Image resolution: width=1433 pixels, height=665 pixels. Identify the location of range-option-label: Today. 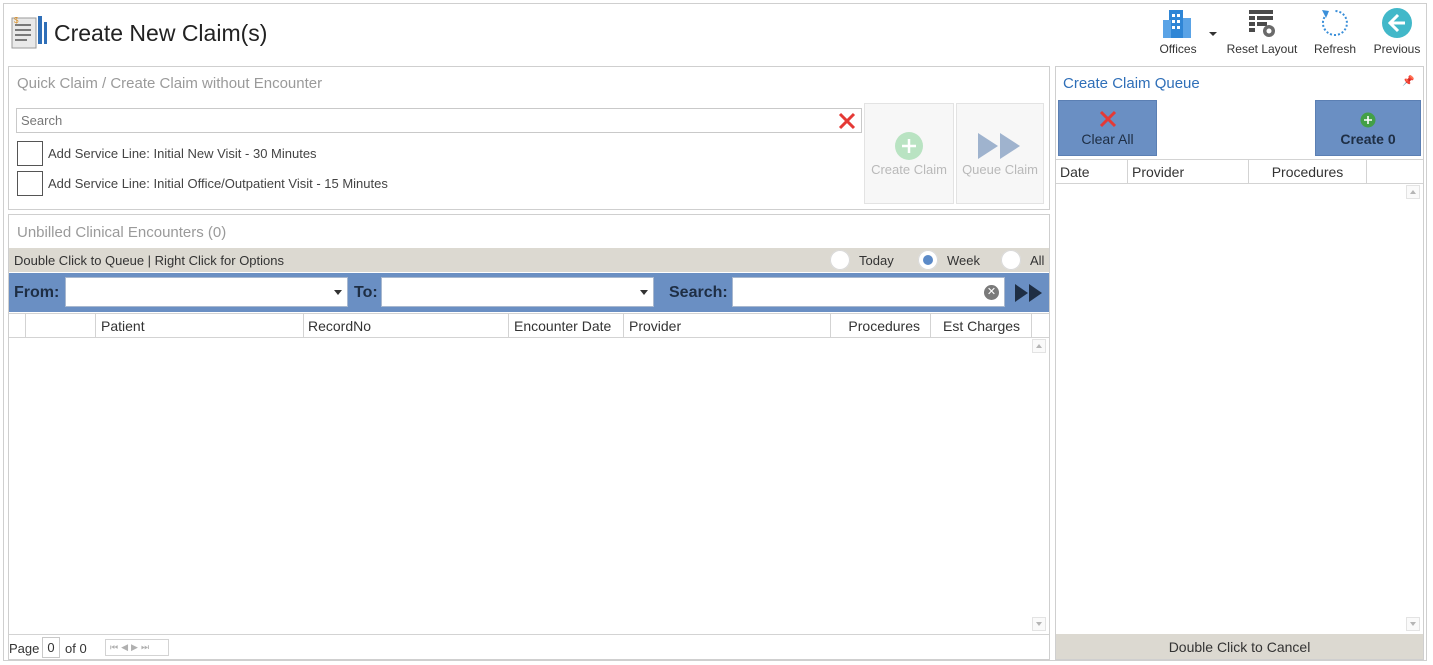
(876, 260).